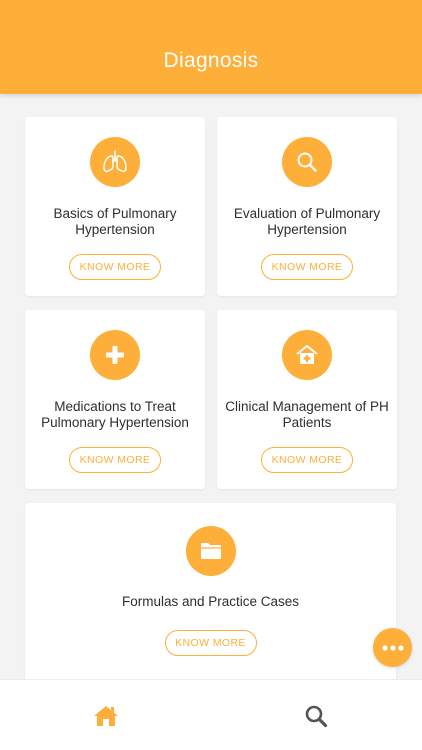 The image size is (422, 750). I want to click on more-dots-icon, so click(392, 647).